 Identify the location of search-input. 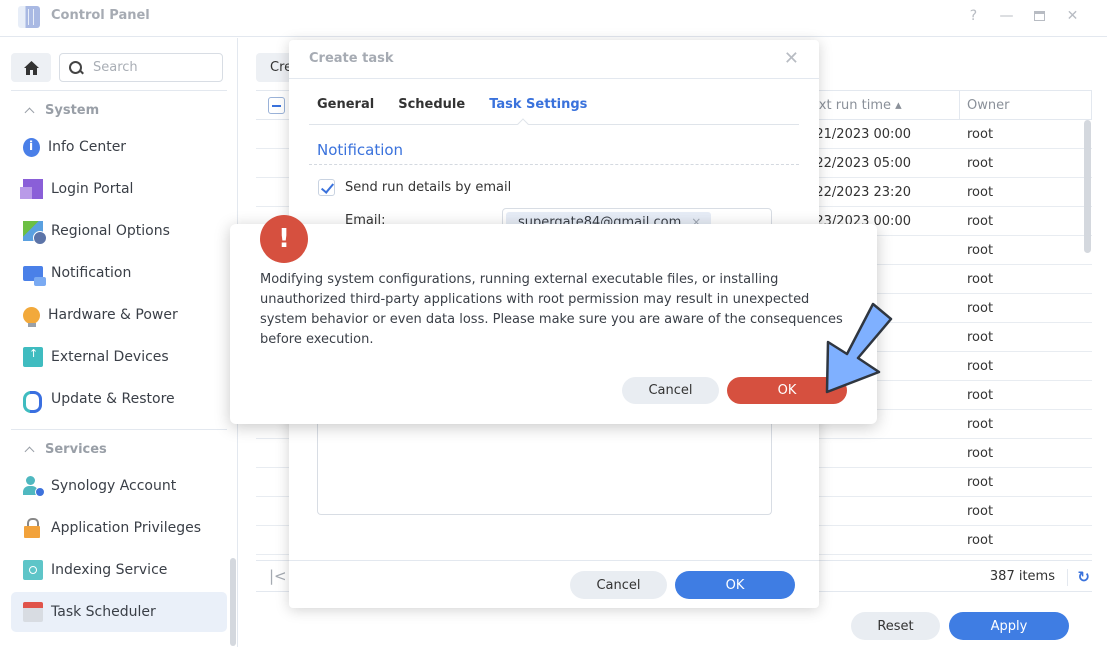
(153, 67).